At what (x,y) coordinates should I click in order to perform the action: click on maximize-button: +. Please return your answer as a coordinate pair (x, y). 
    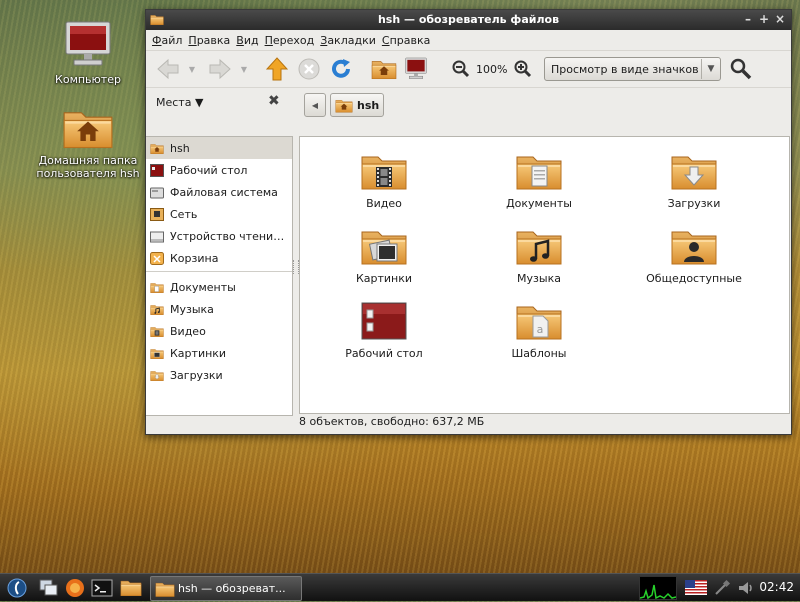
    Looking at the image, I should click on (764, 19).